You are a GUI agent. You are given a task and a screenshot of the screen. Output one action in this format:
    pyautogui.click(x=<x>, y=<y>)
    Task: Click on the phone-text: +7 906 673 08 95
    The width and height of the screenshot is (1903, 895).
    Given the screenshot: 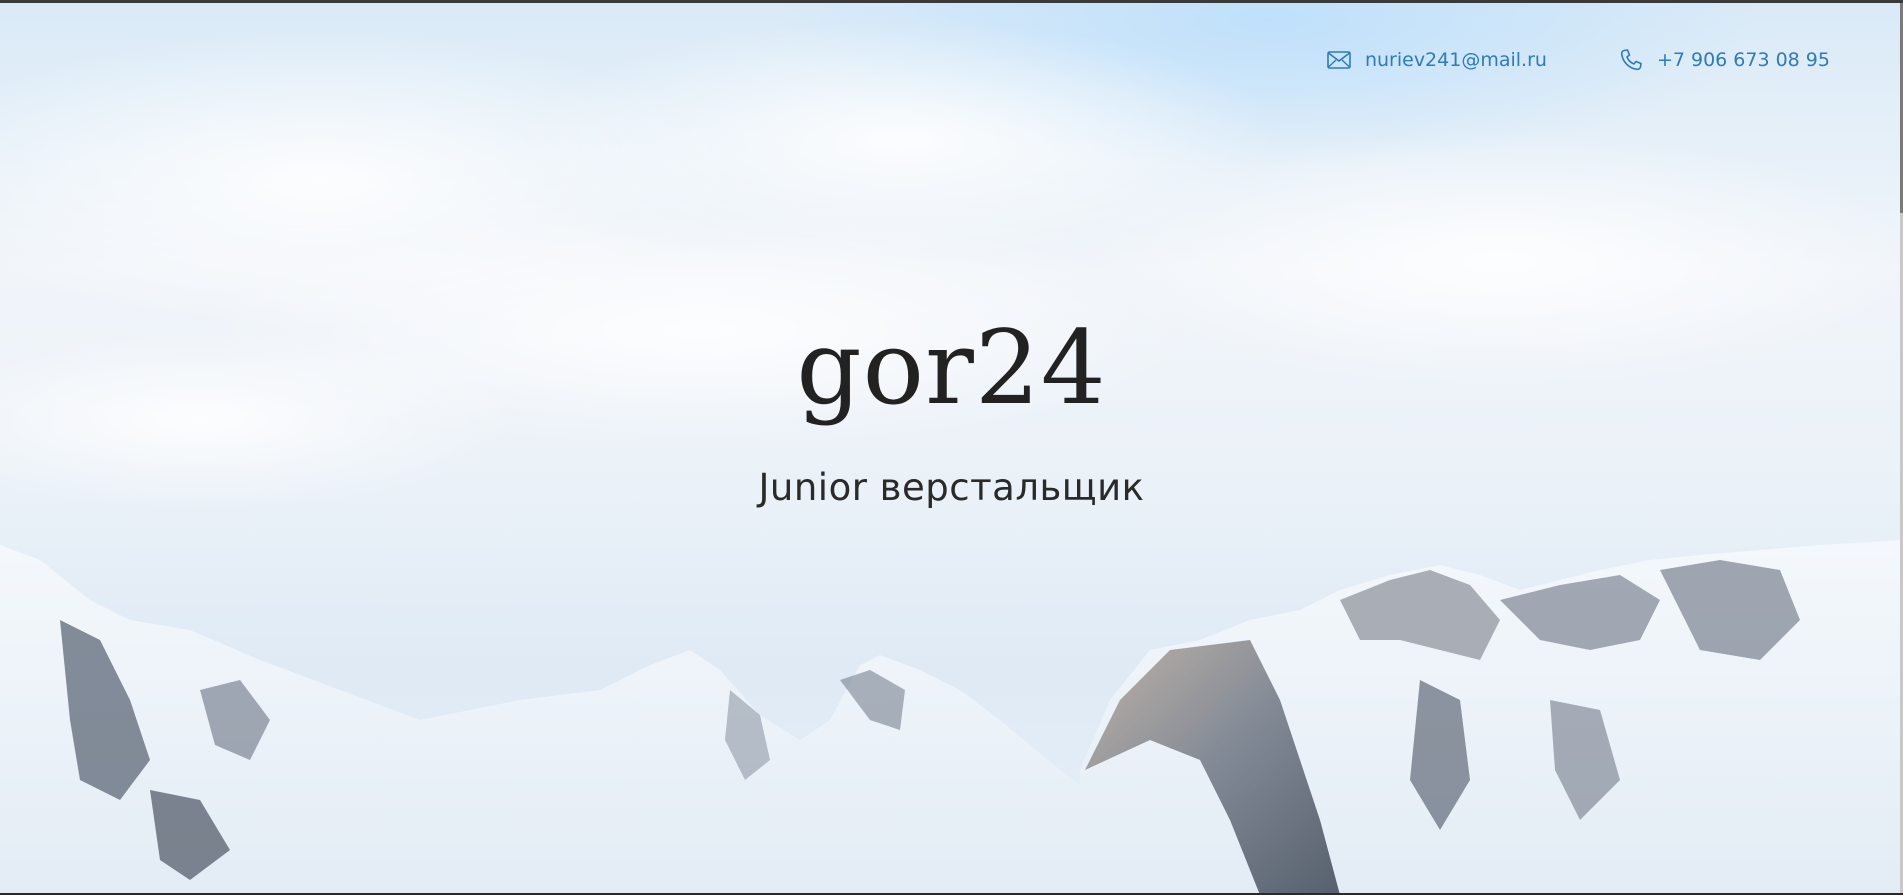 What is the action you would take?
    pyautogui.click(x=1743, y=60)
    